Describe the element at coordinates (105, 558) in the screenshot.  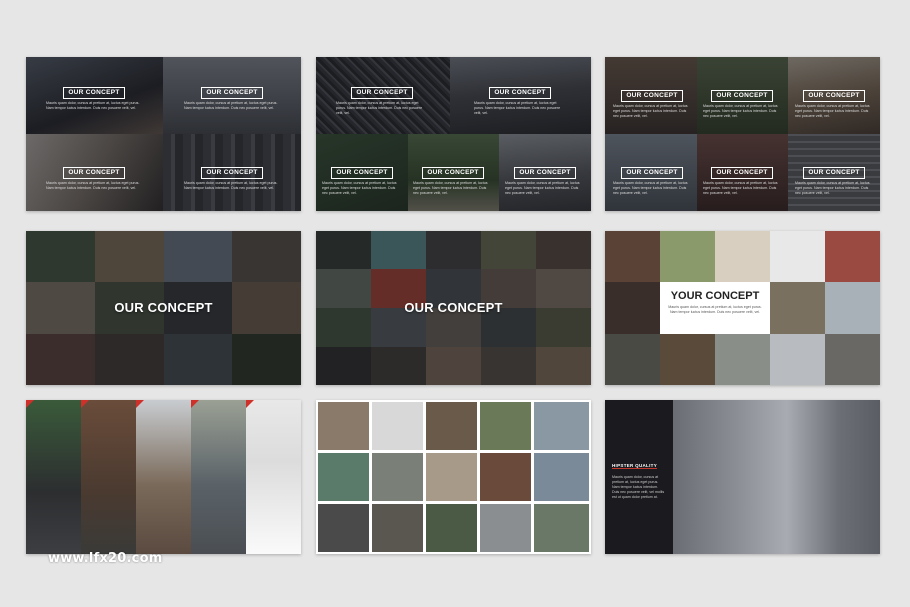
I see `watermark: www.lfx20.com` at that location.